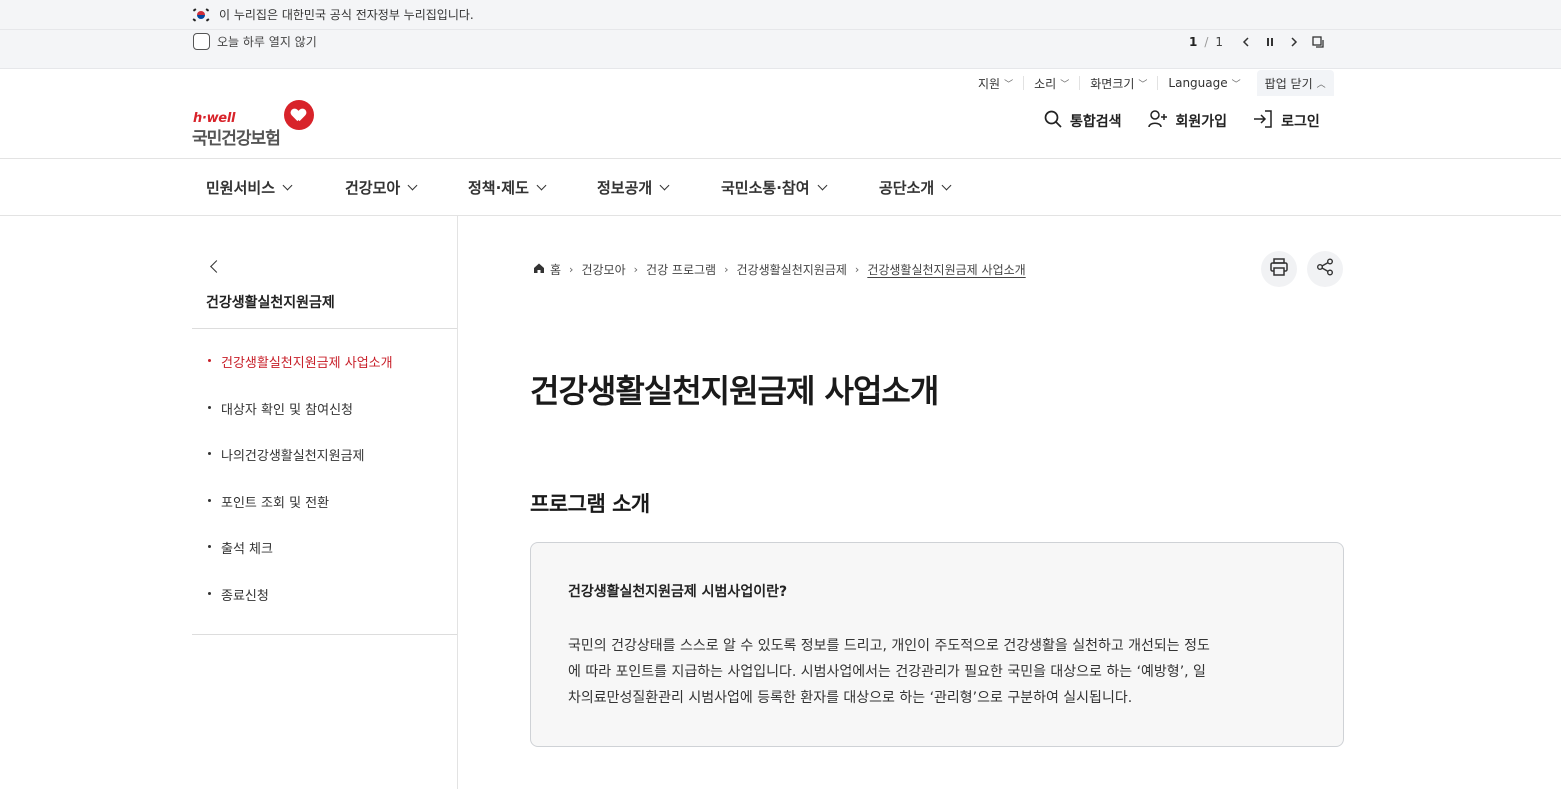 The width and height of the screenshot is (1561, 789). What do you see at coordinates (1246, 42) in the screenshot?
I see `prev-icon` at bounding box center [1246, 42].